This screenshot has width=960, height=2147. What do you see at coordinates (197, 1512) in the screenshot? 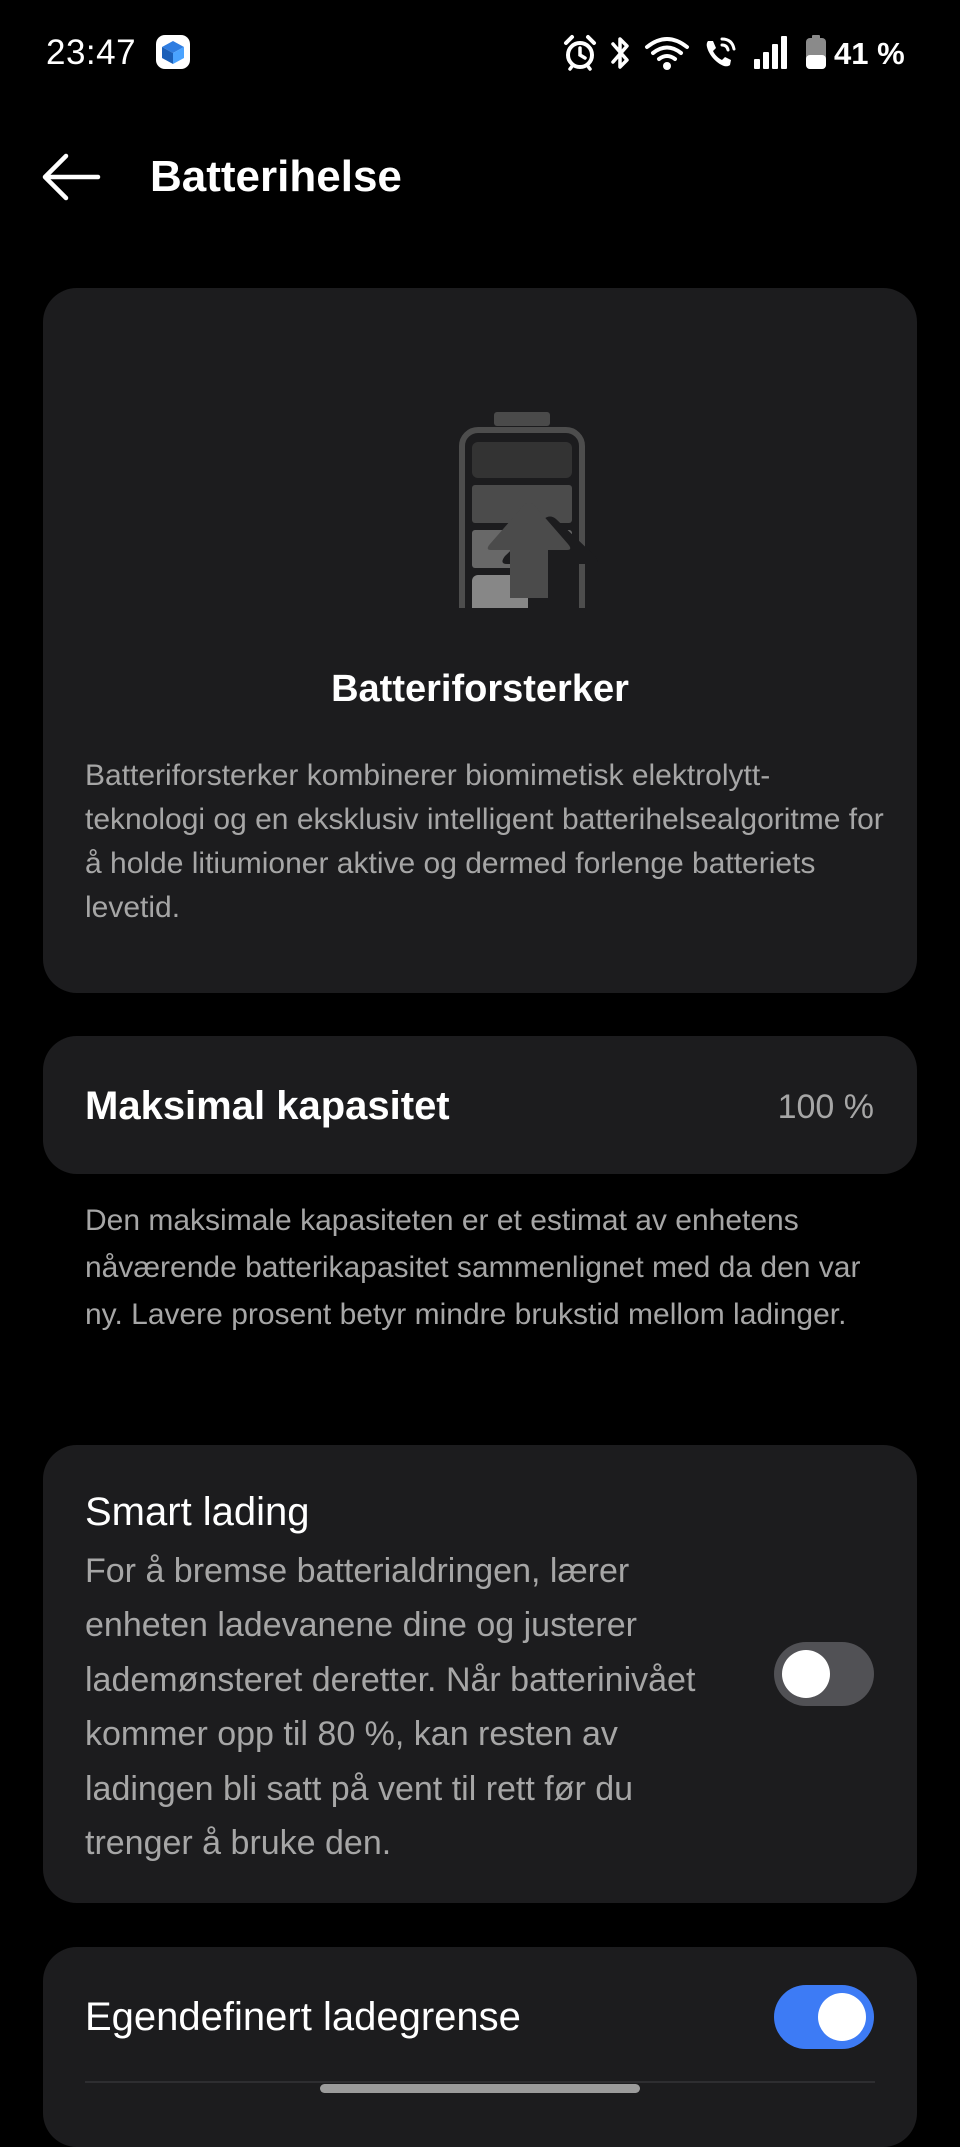
I see `smart-charging-title: Smart lading` at bounding box center [197, 1512].